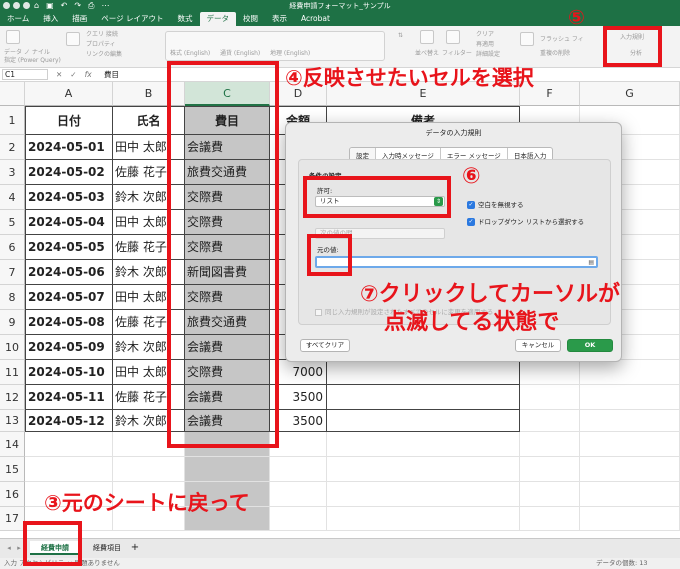 The width and height of the screenshot is (680, 569). I want to click on reapply-filter: 再適用, so click(485, 43).